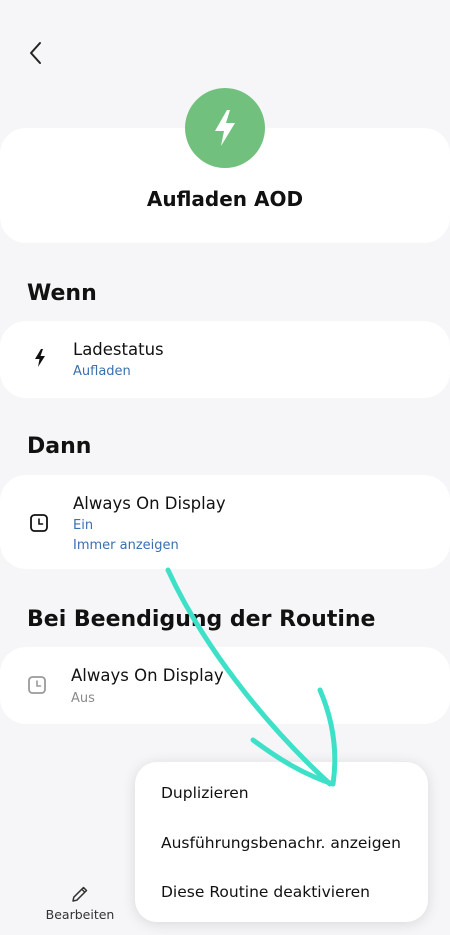 The height and width of the screenshot is (935, 450). I want to click on condition-title: Ladestatus, so click(118, 349).